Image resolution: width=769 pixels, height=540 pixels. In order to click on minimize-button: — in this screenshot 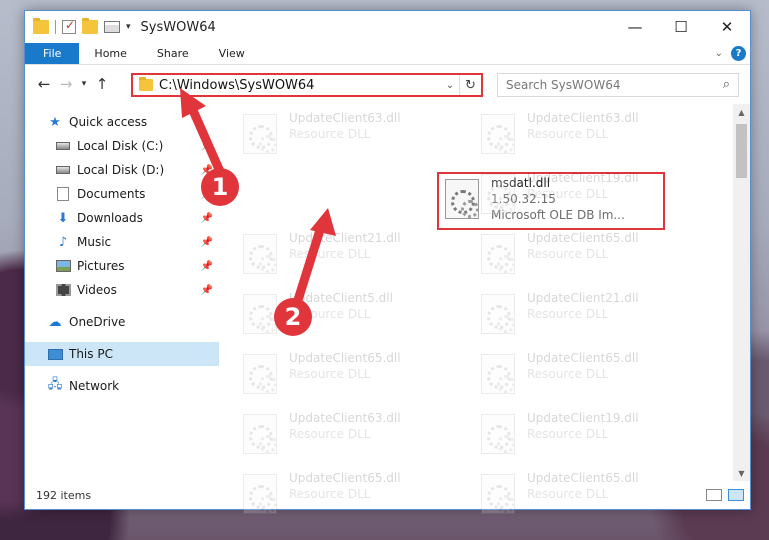, I will do `click(635, 27)`.